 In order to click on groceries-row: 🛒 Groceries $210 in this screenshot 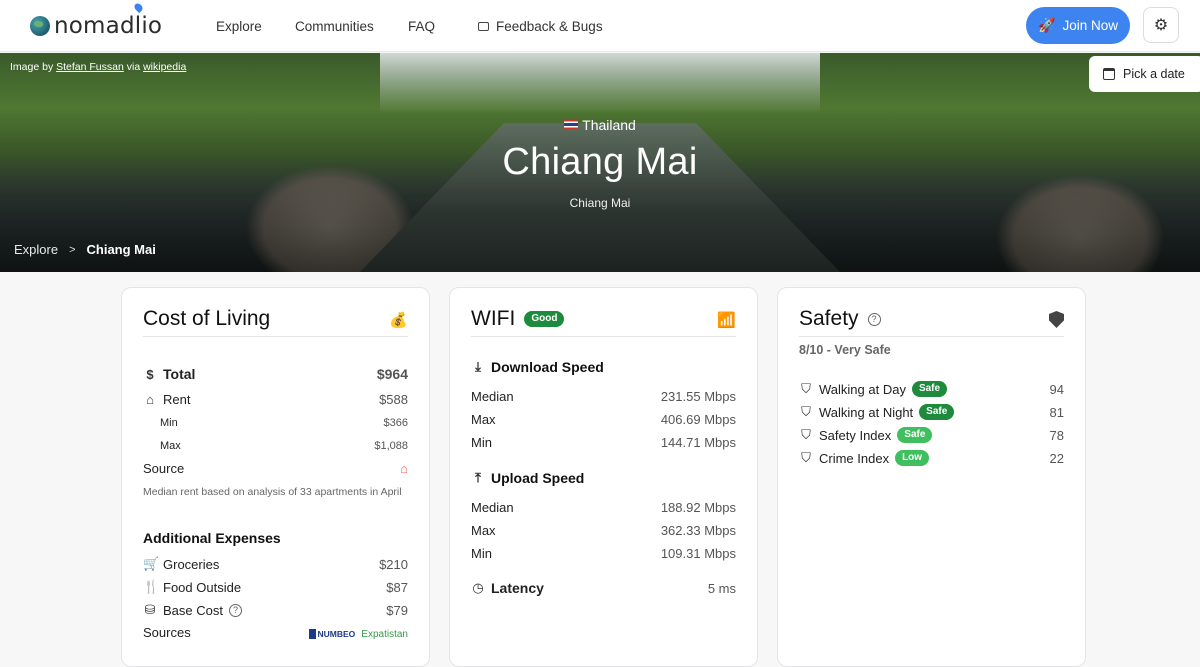, I will do `click(275, 564)`.